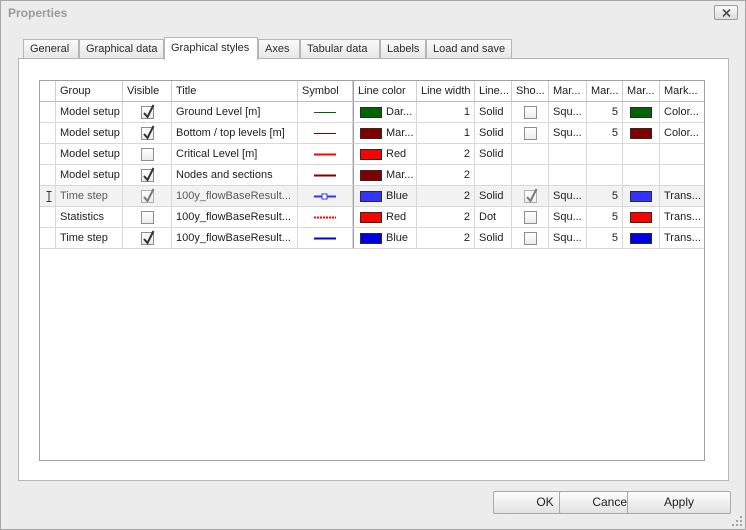 The height and width of the screenshot is (530, 746). I want to click on tab-axes: Axes, so click(279, 49).